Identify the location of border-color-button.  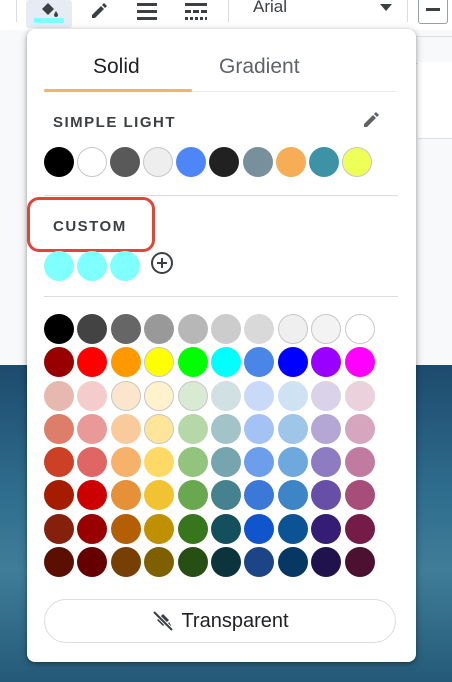
(99, 11).